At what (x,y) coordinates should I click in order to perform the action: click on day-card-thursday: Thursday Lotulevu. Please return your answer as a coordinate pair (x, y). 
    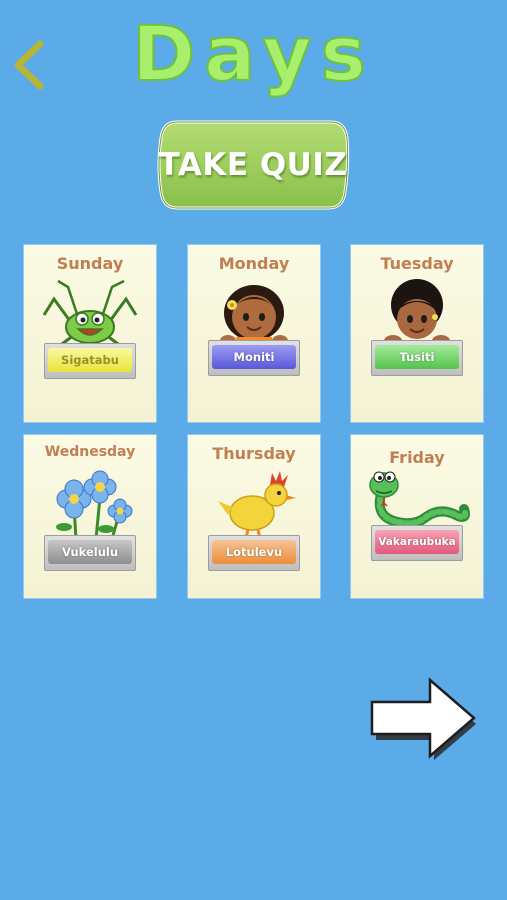
    Looking at the image, I should click on (254, 516).